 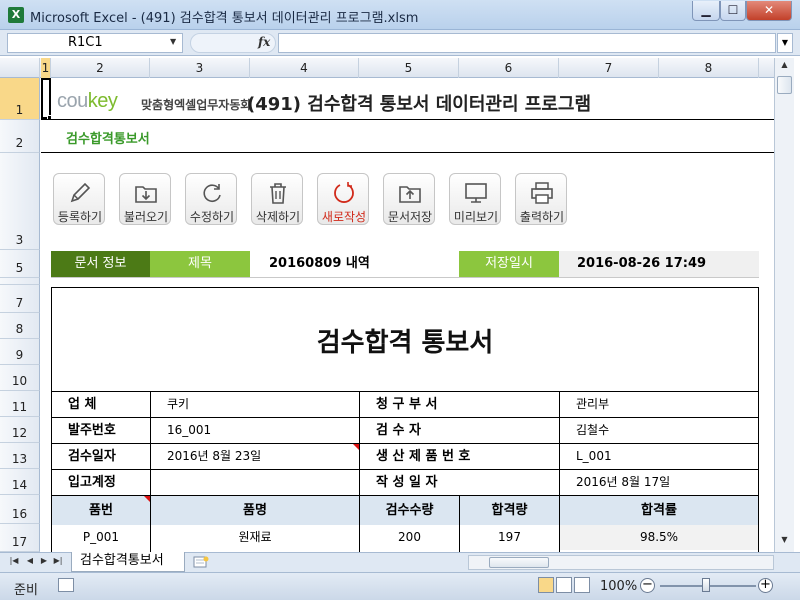 What do you see at coordinates (466, 430) in the screenshot?
I see `inspector-label: 검 수 자` at bounding box center [466, 430].